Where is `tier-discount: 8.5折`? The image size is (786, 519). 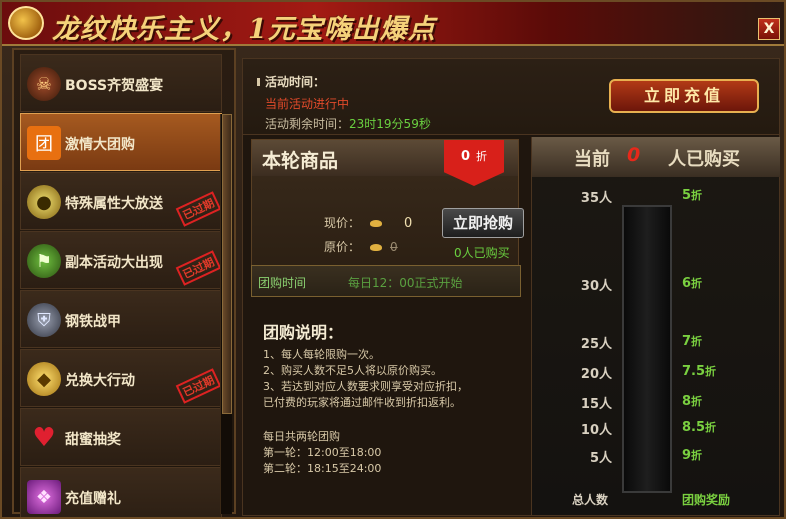
tier-discount: 8.5折 is located at coordinates (699, 427).